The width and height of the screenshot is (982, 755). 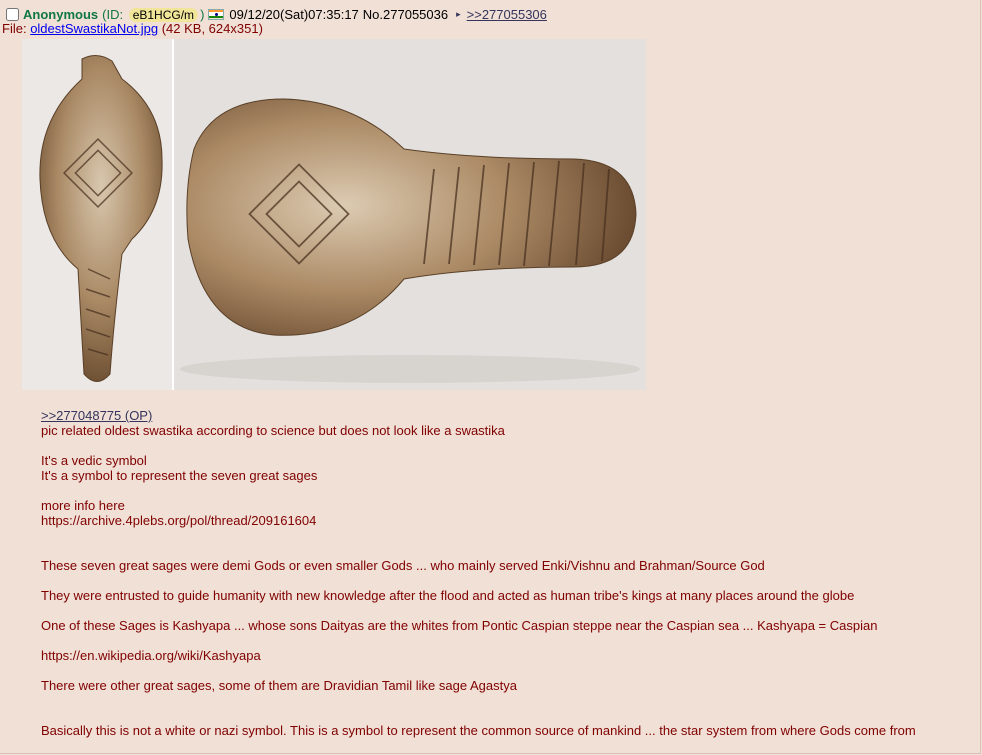 I want to click on message-line: more info here, so click(x=83, y=505).